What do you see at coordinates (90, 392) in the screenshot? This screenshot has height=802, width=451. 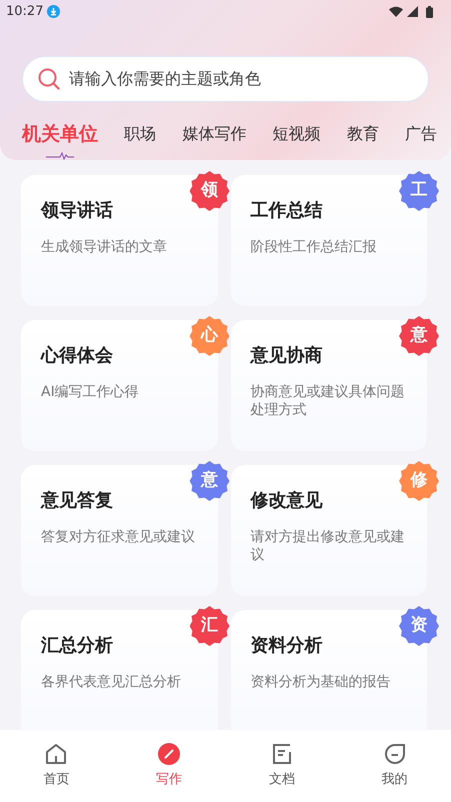 I see `card-description: AI编写工作心得` at bounding box center [90, 392].